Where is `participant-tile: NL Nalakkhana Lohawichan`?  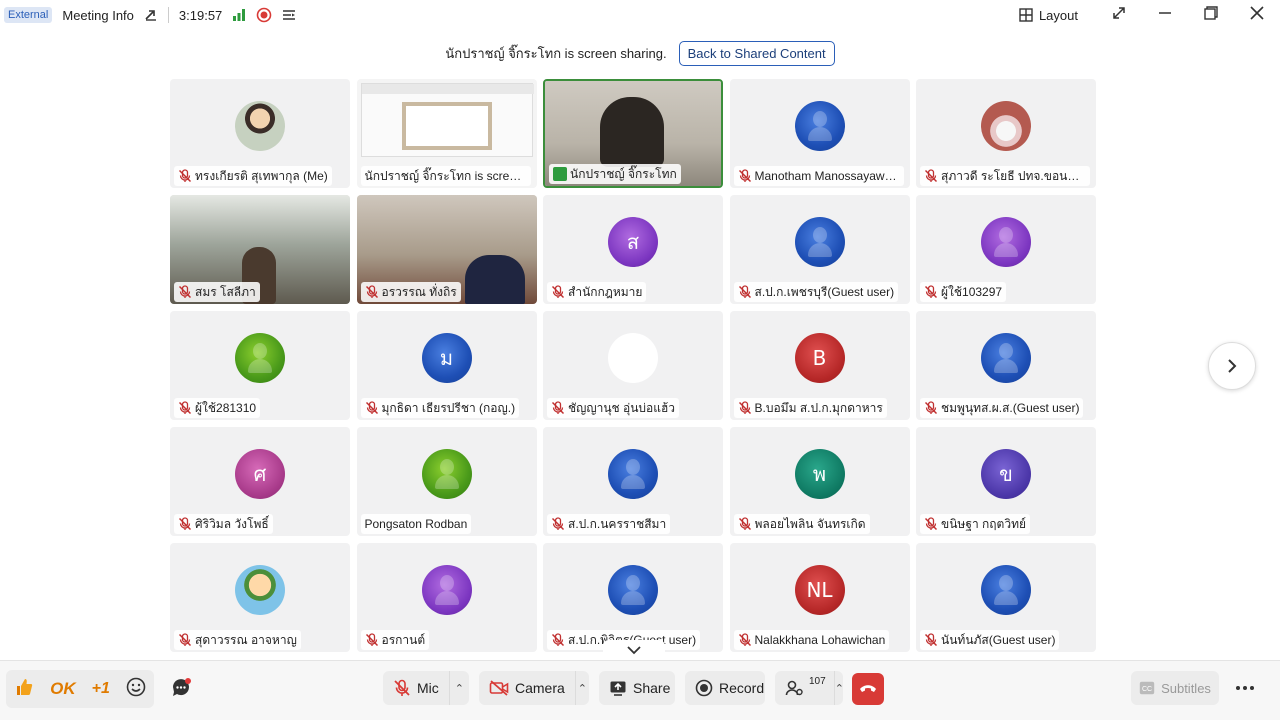
participant-tile: NL Nalakkhana Lohawichan is located at coordinates (819, 597).